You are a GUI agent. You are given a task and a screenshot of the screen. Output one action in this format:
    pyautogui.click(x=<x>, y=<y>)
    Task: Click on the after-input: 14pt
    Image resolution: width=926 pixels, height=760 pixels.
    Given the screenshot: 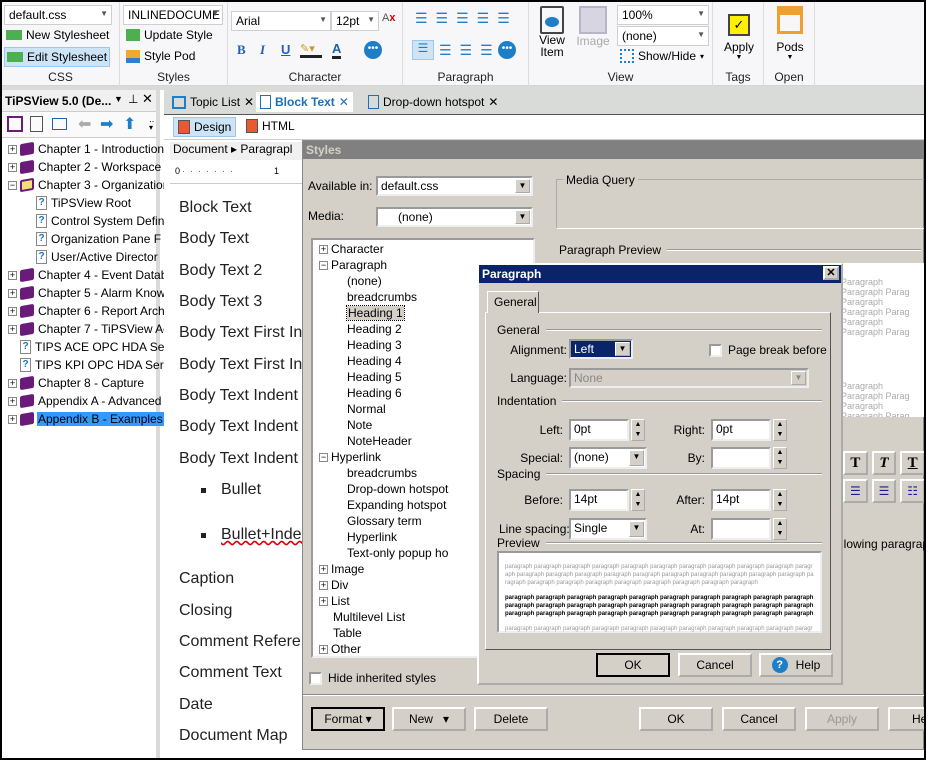 What is the action you would take?
    pyautogui.click(x=741, y=500)
    